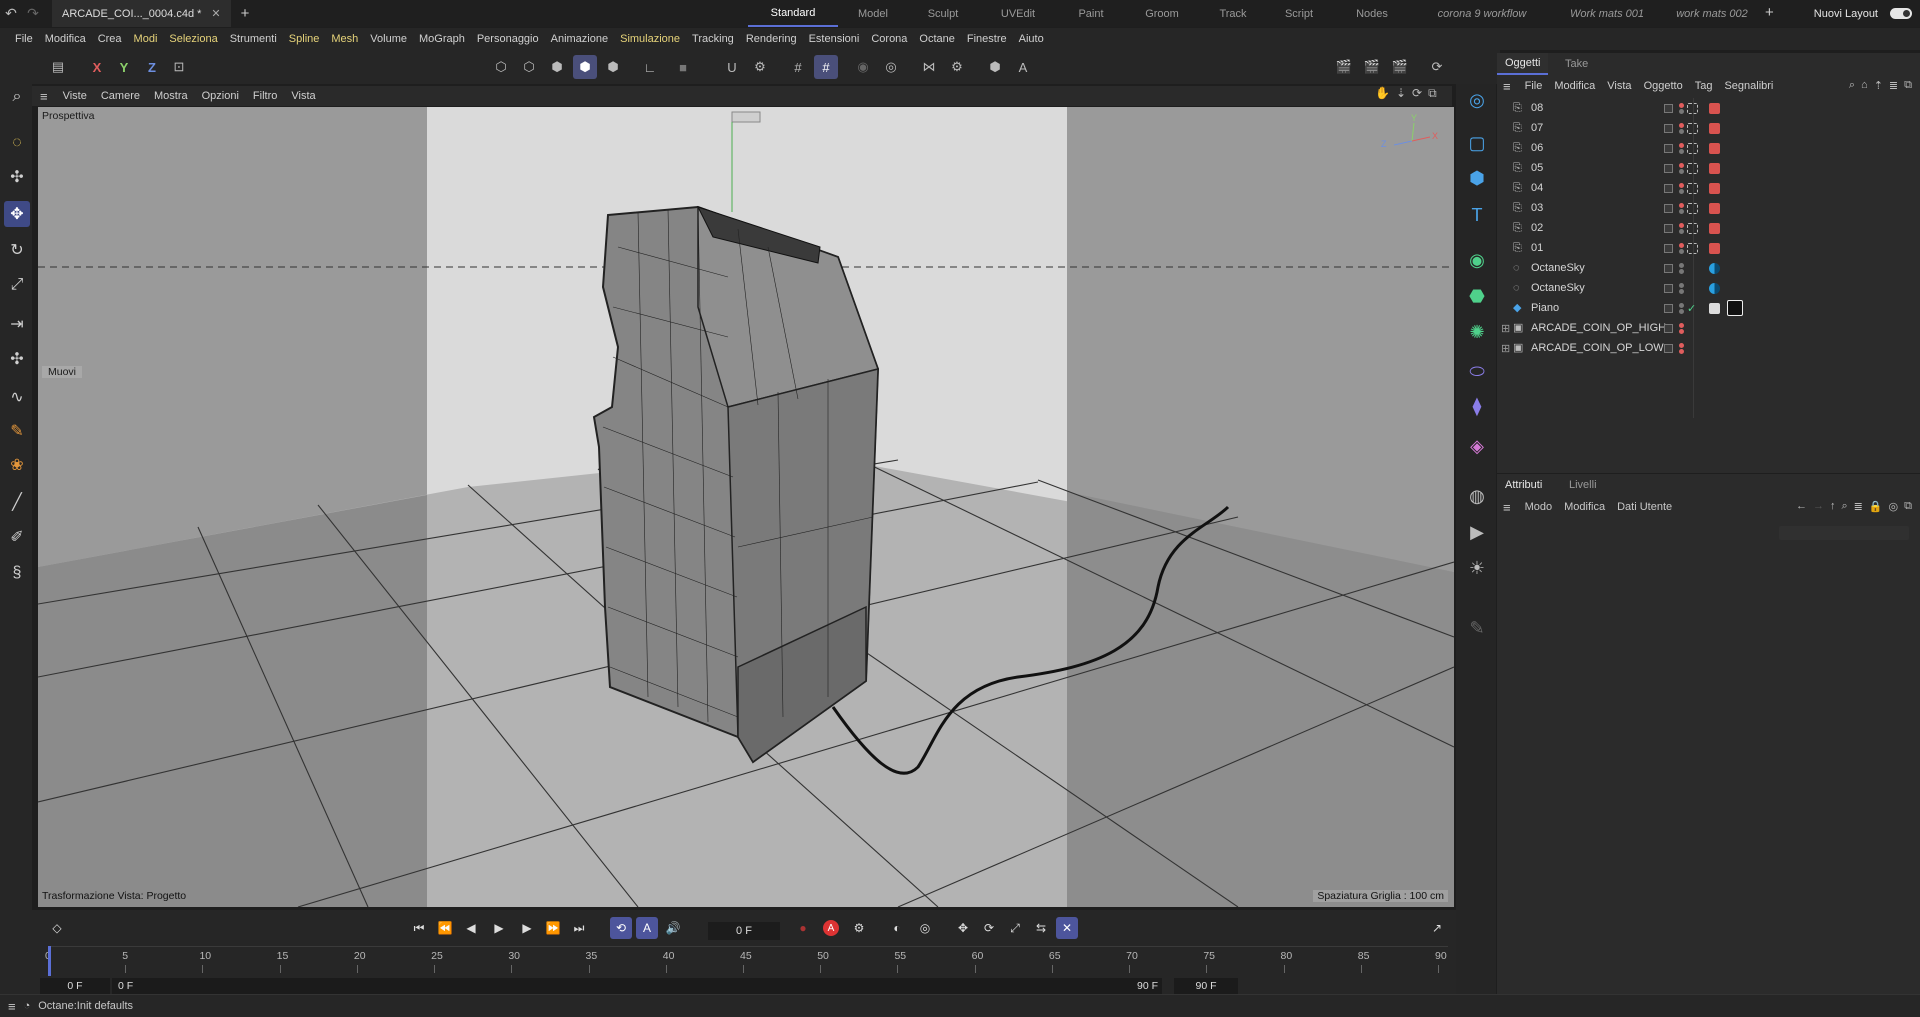 This screenshot has height=1017, width=1920. What do you see at coordinates (1708, 248) in the screenshot?
I see `object-row-camera: ⎘ 01` at bounding box center [1708, 248].